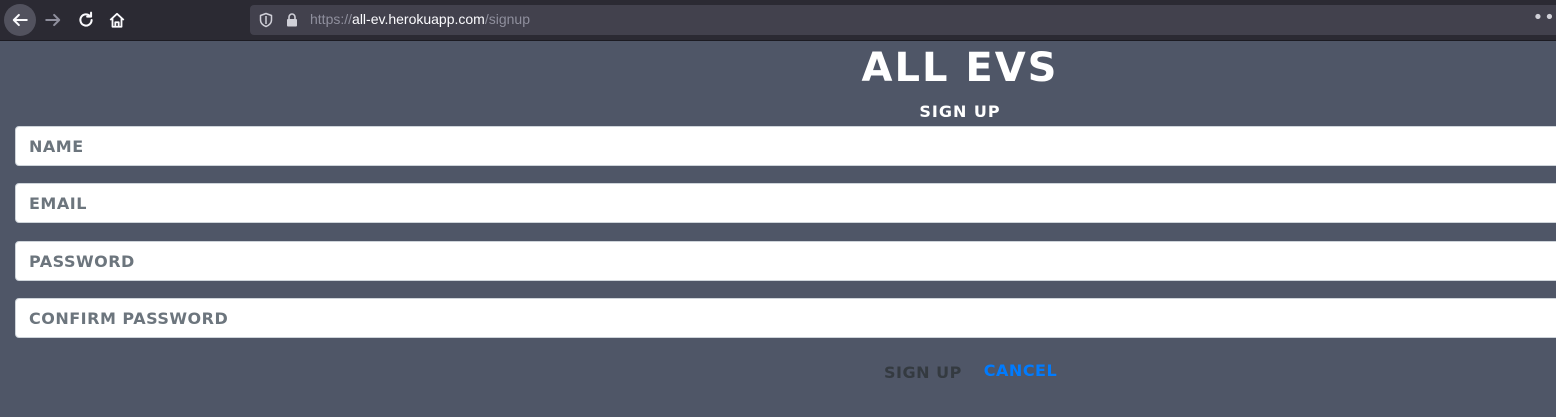 The height and width of the screenshot is (417, 1556). I want to click on more-icon: •••, so click(1543, 18).